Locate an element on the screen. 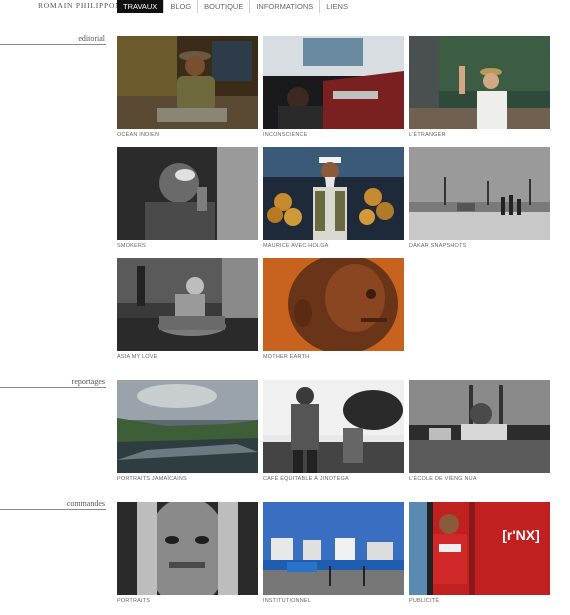 The width and height of the screenshot is (570, 615). caption-mother-earth: MOTHER EARTH is located at coordinates (286, 357).